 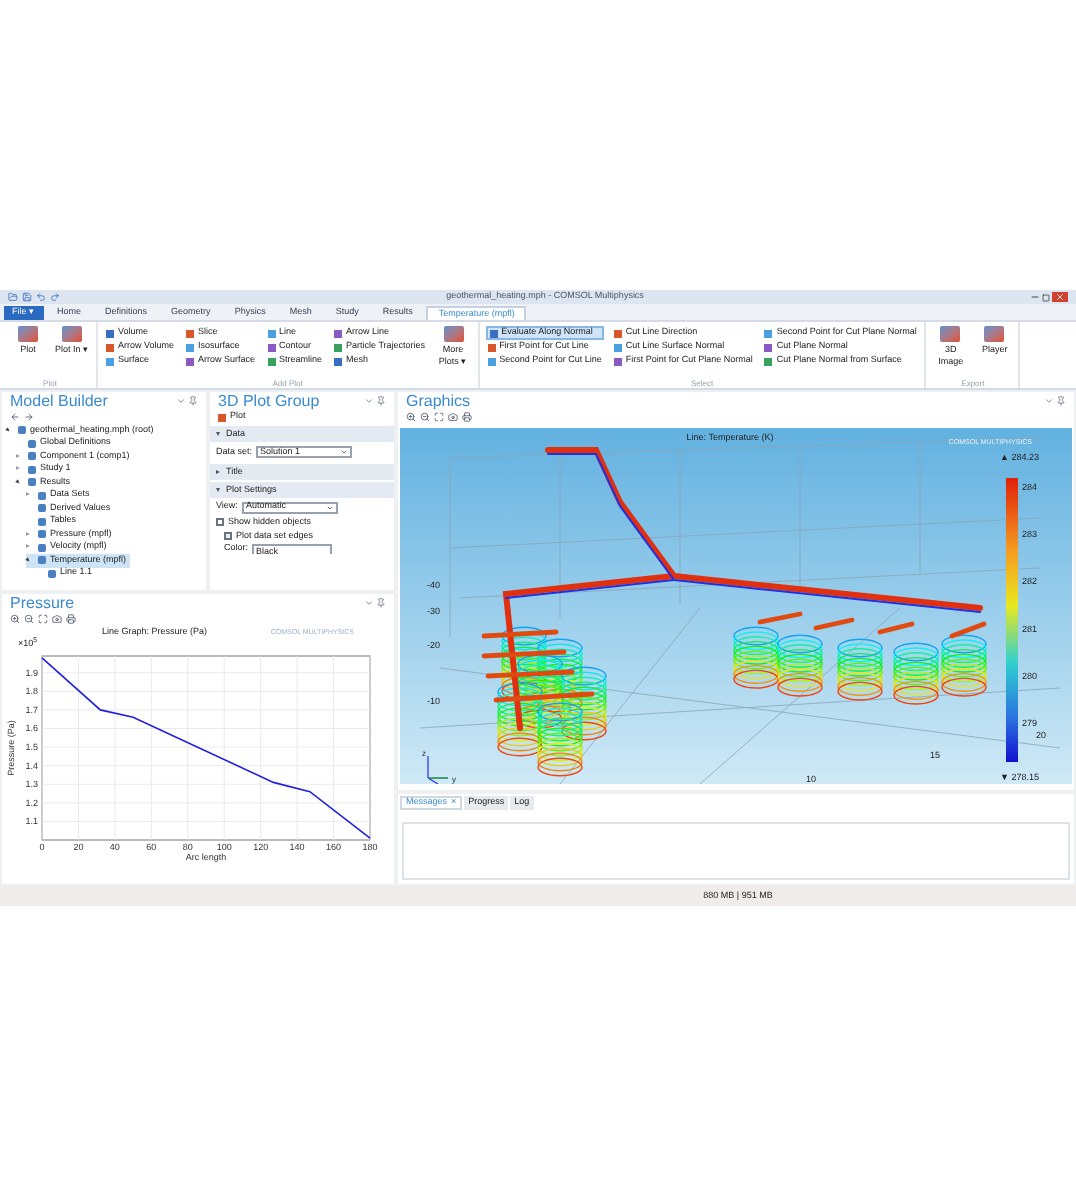 I want to click on close-icon, so click(x=1060, y=297).